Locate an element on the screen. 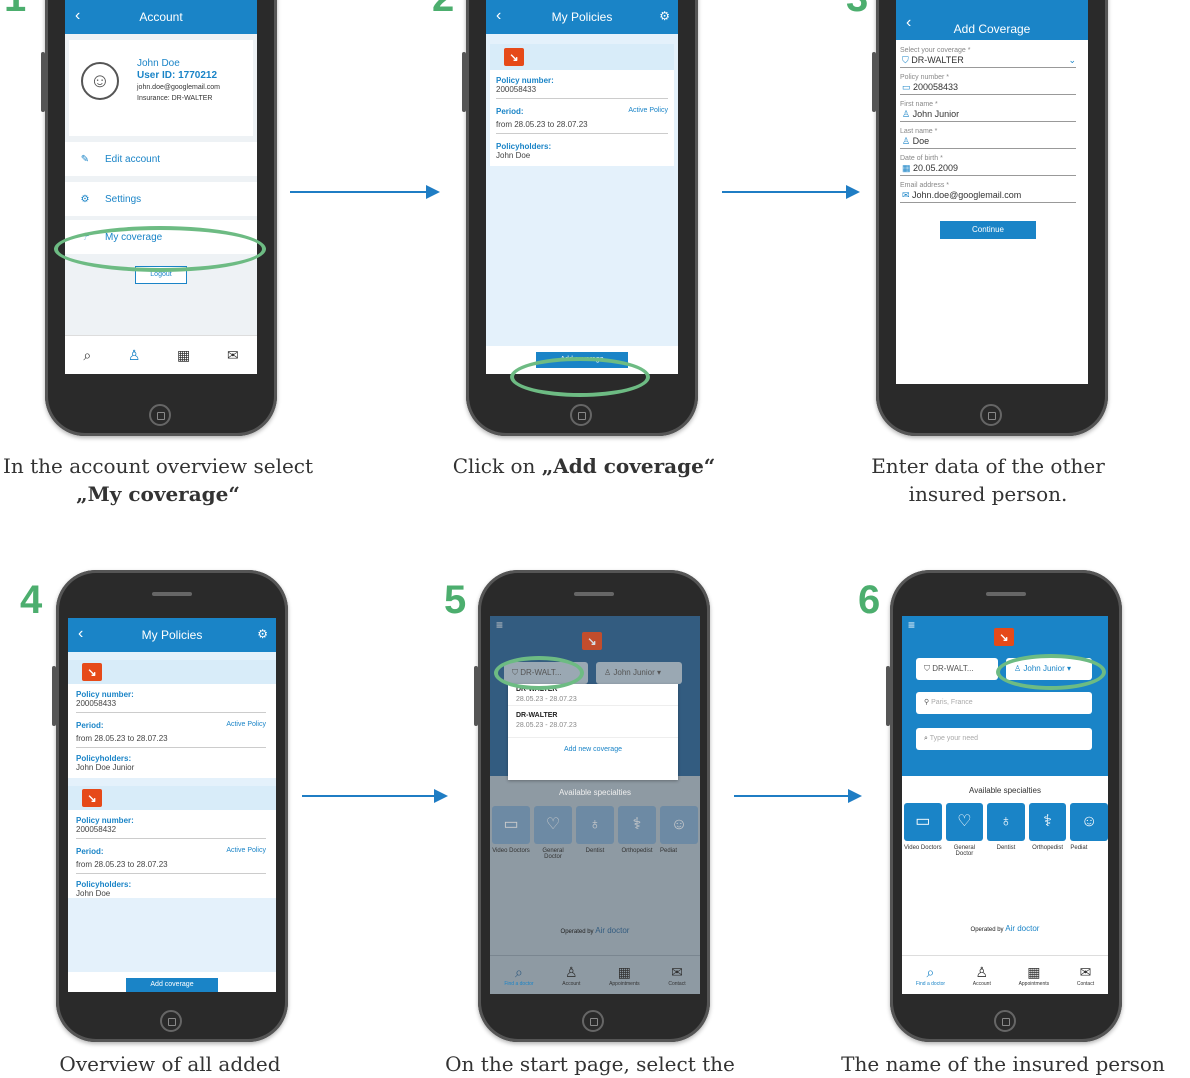 The width and height of the screenshot is (1190, 1078). tab-label: Account is located at coordinates (981, 983).